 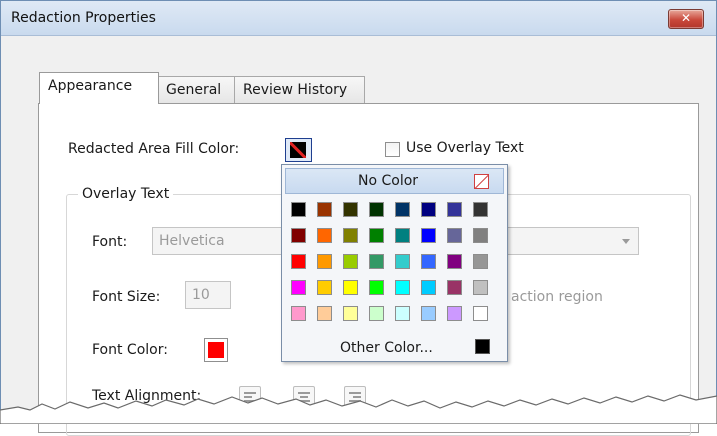 I want to click on tab-label: Review History, so click(x=295, y=90).